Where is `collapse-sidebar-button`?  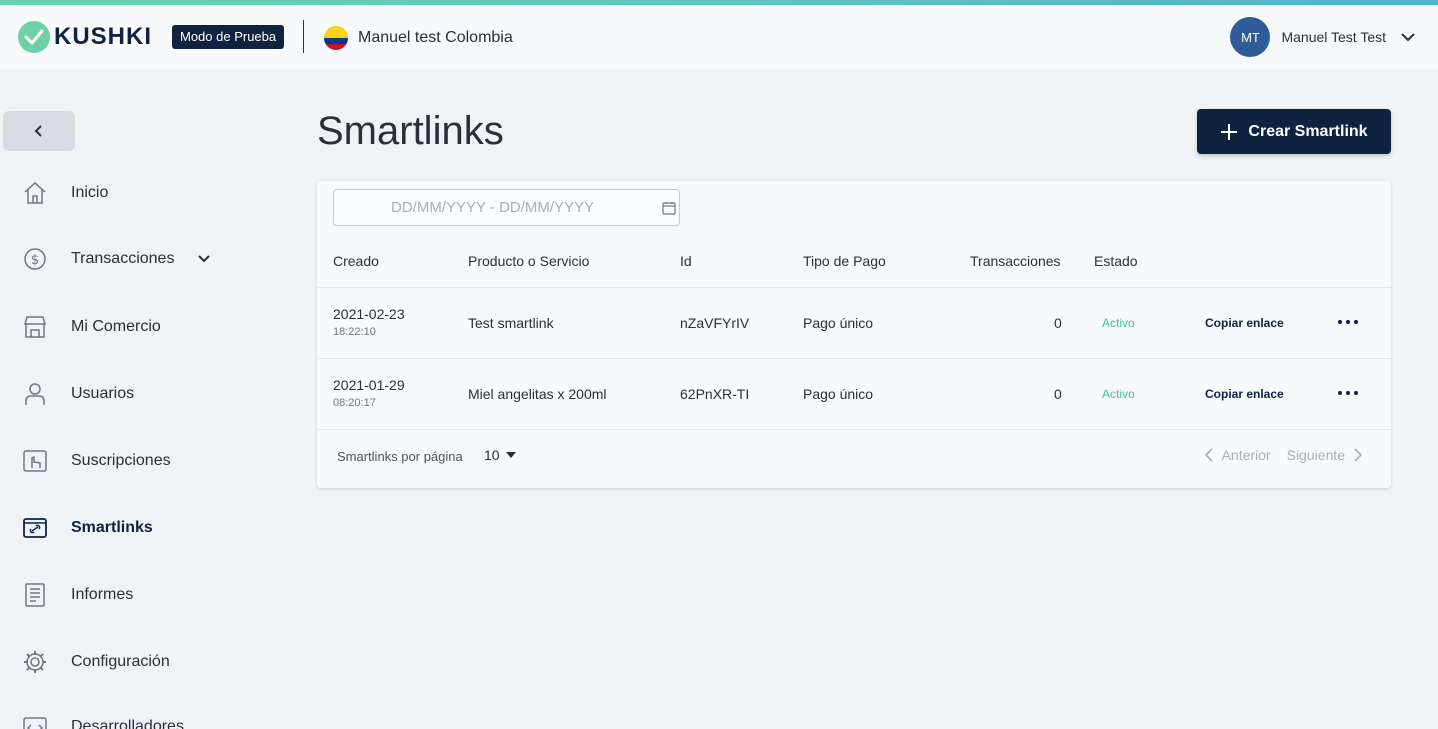 collapse-sidebar-button is located at coordinates (39, 131).